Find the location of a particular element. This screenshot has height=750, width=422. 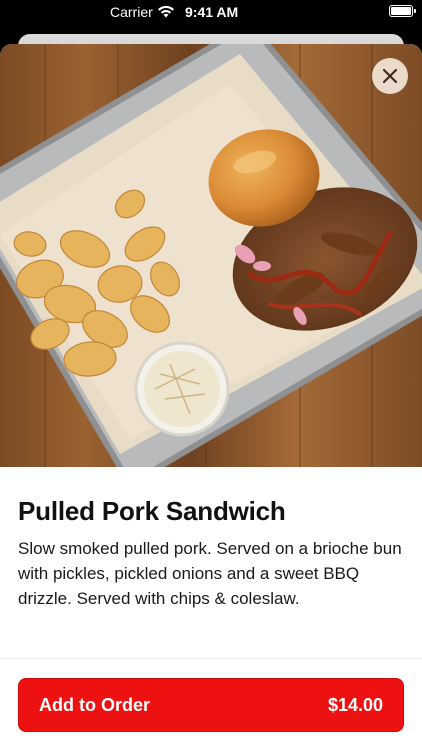

time-label: 9:41 AM is located at coordinates (212, 12).